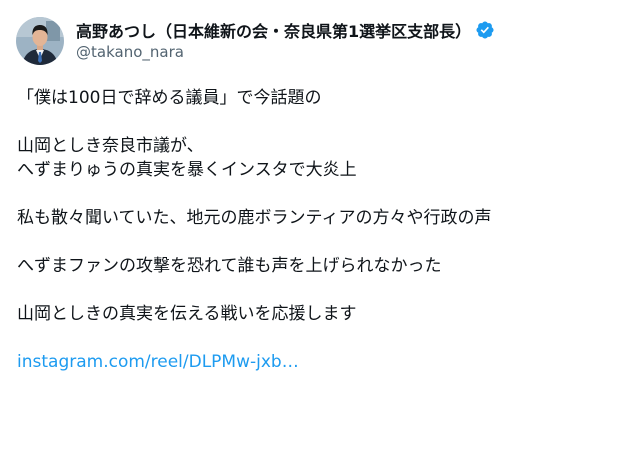 The height and width of the screenshot is (474, 644). I want to click on tweet-line: 「僕は100日で辞める議員」で今話題の, so click(169, 98).